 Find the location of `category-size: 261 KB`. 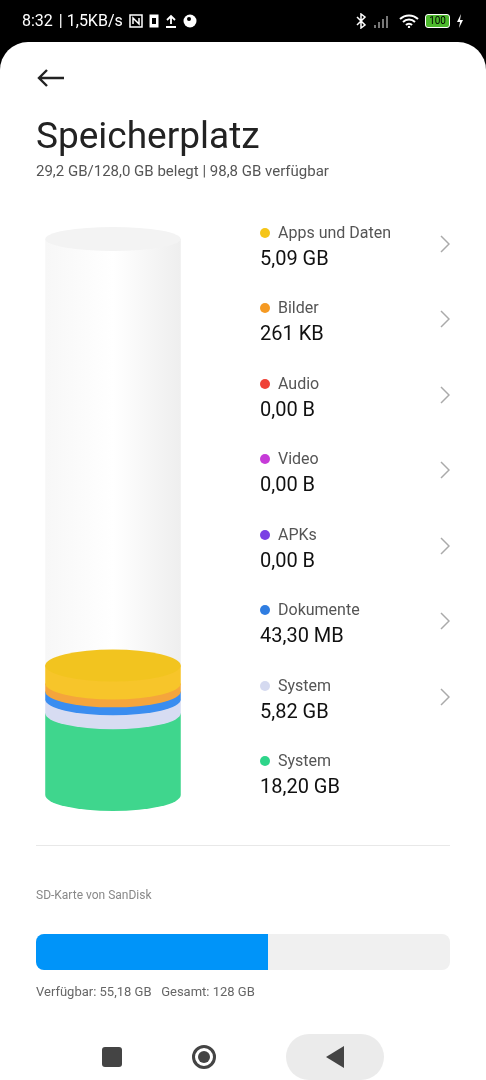

category-size: 261 KB is located at coordinates (292, 333).